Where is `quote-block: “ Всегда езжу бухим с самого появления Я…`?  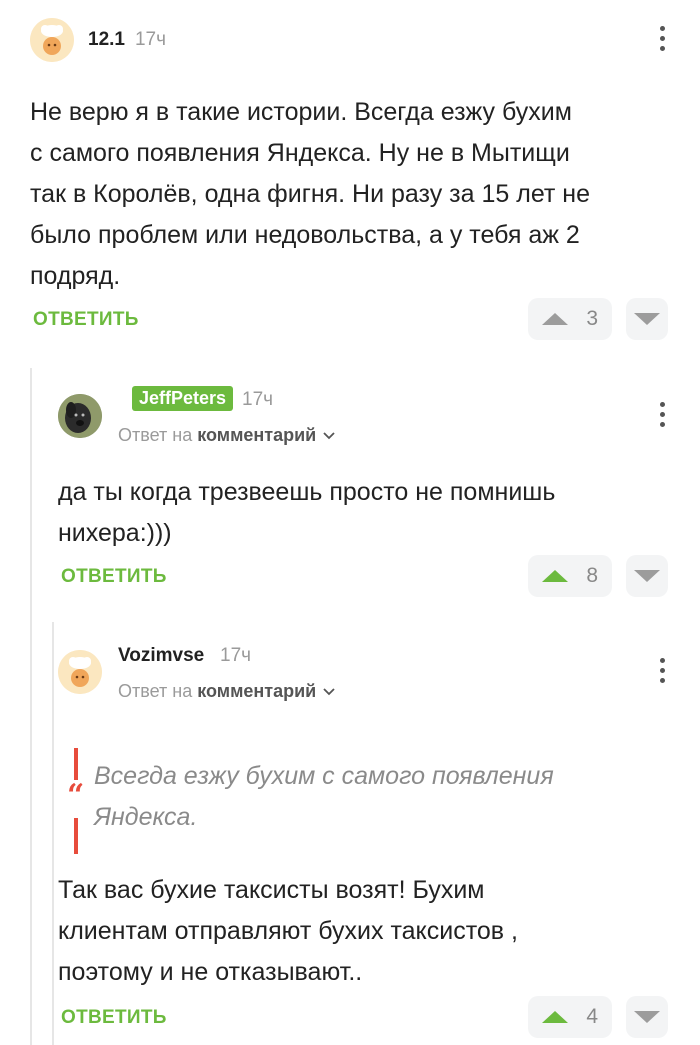 quote-block: “ Всегда езжу бухим с самого появления Я… is located at coordinates (370, 803).